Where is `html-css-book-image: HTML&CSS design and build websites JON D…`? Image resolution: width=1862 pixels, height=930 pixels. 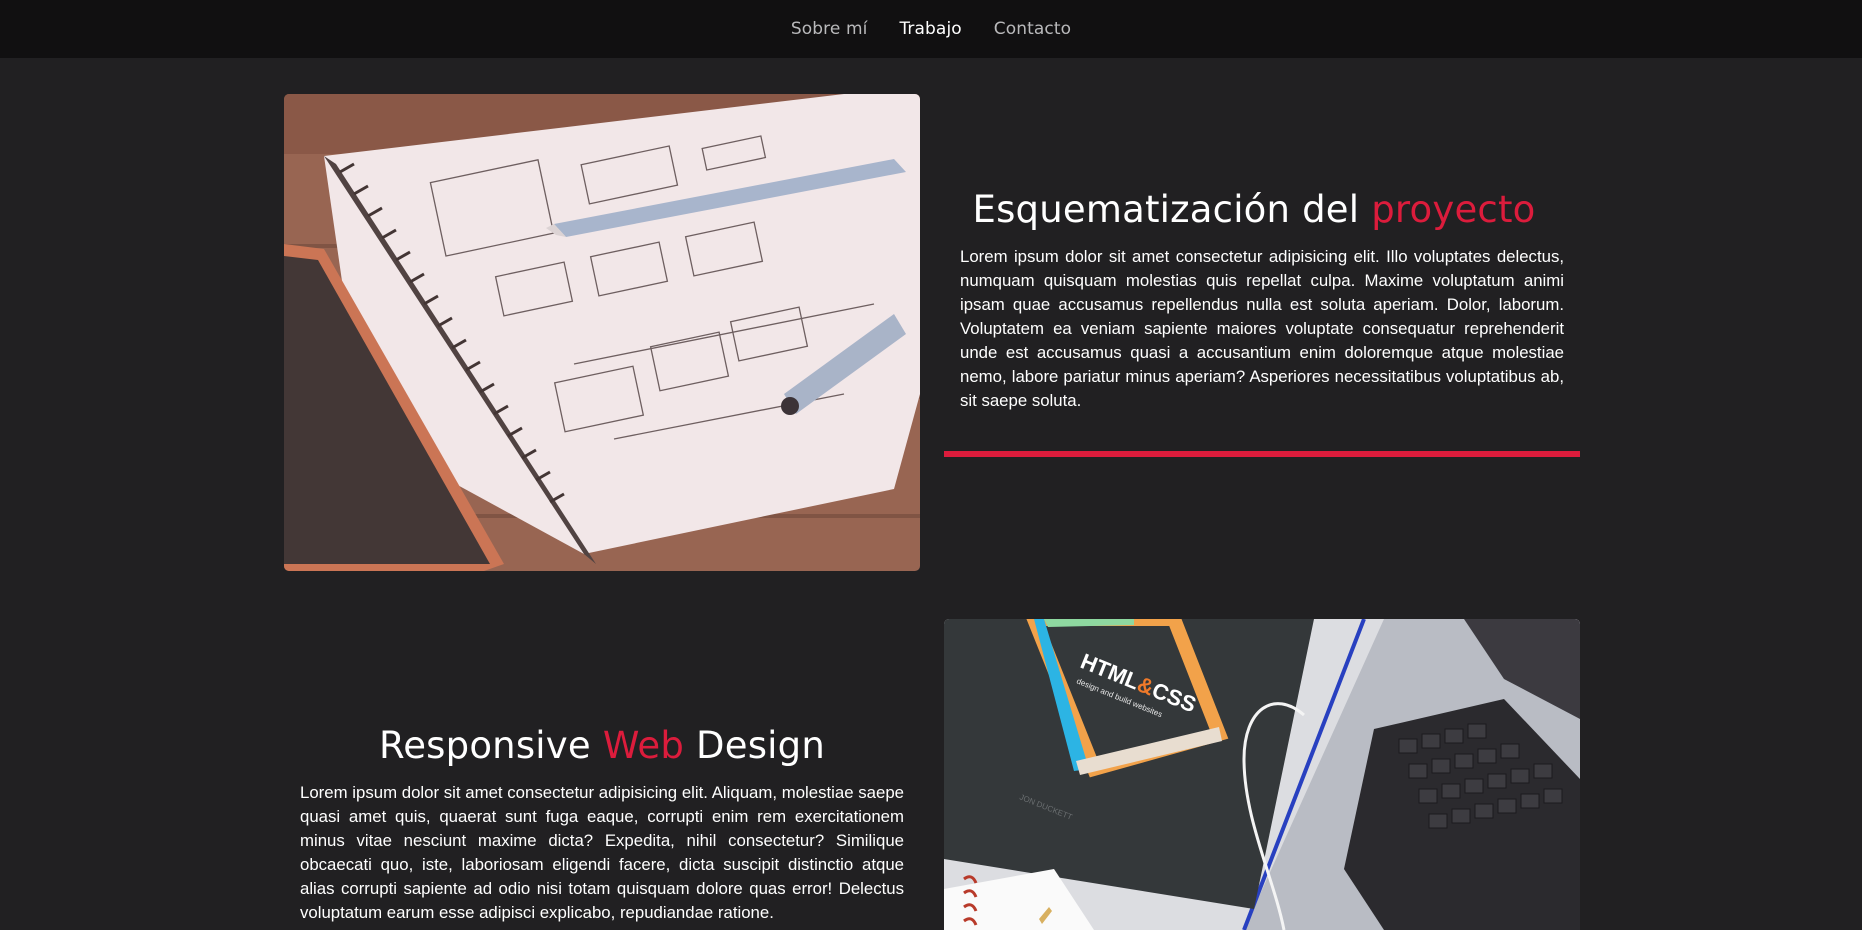 html-css-book-image: HTML&CSS design and build websites JON D… is located at coordinates (1262, 774).